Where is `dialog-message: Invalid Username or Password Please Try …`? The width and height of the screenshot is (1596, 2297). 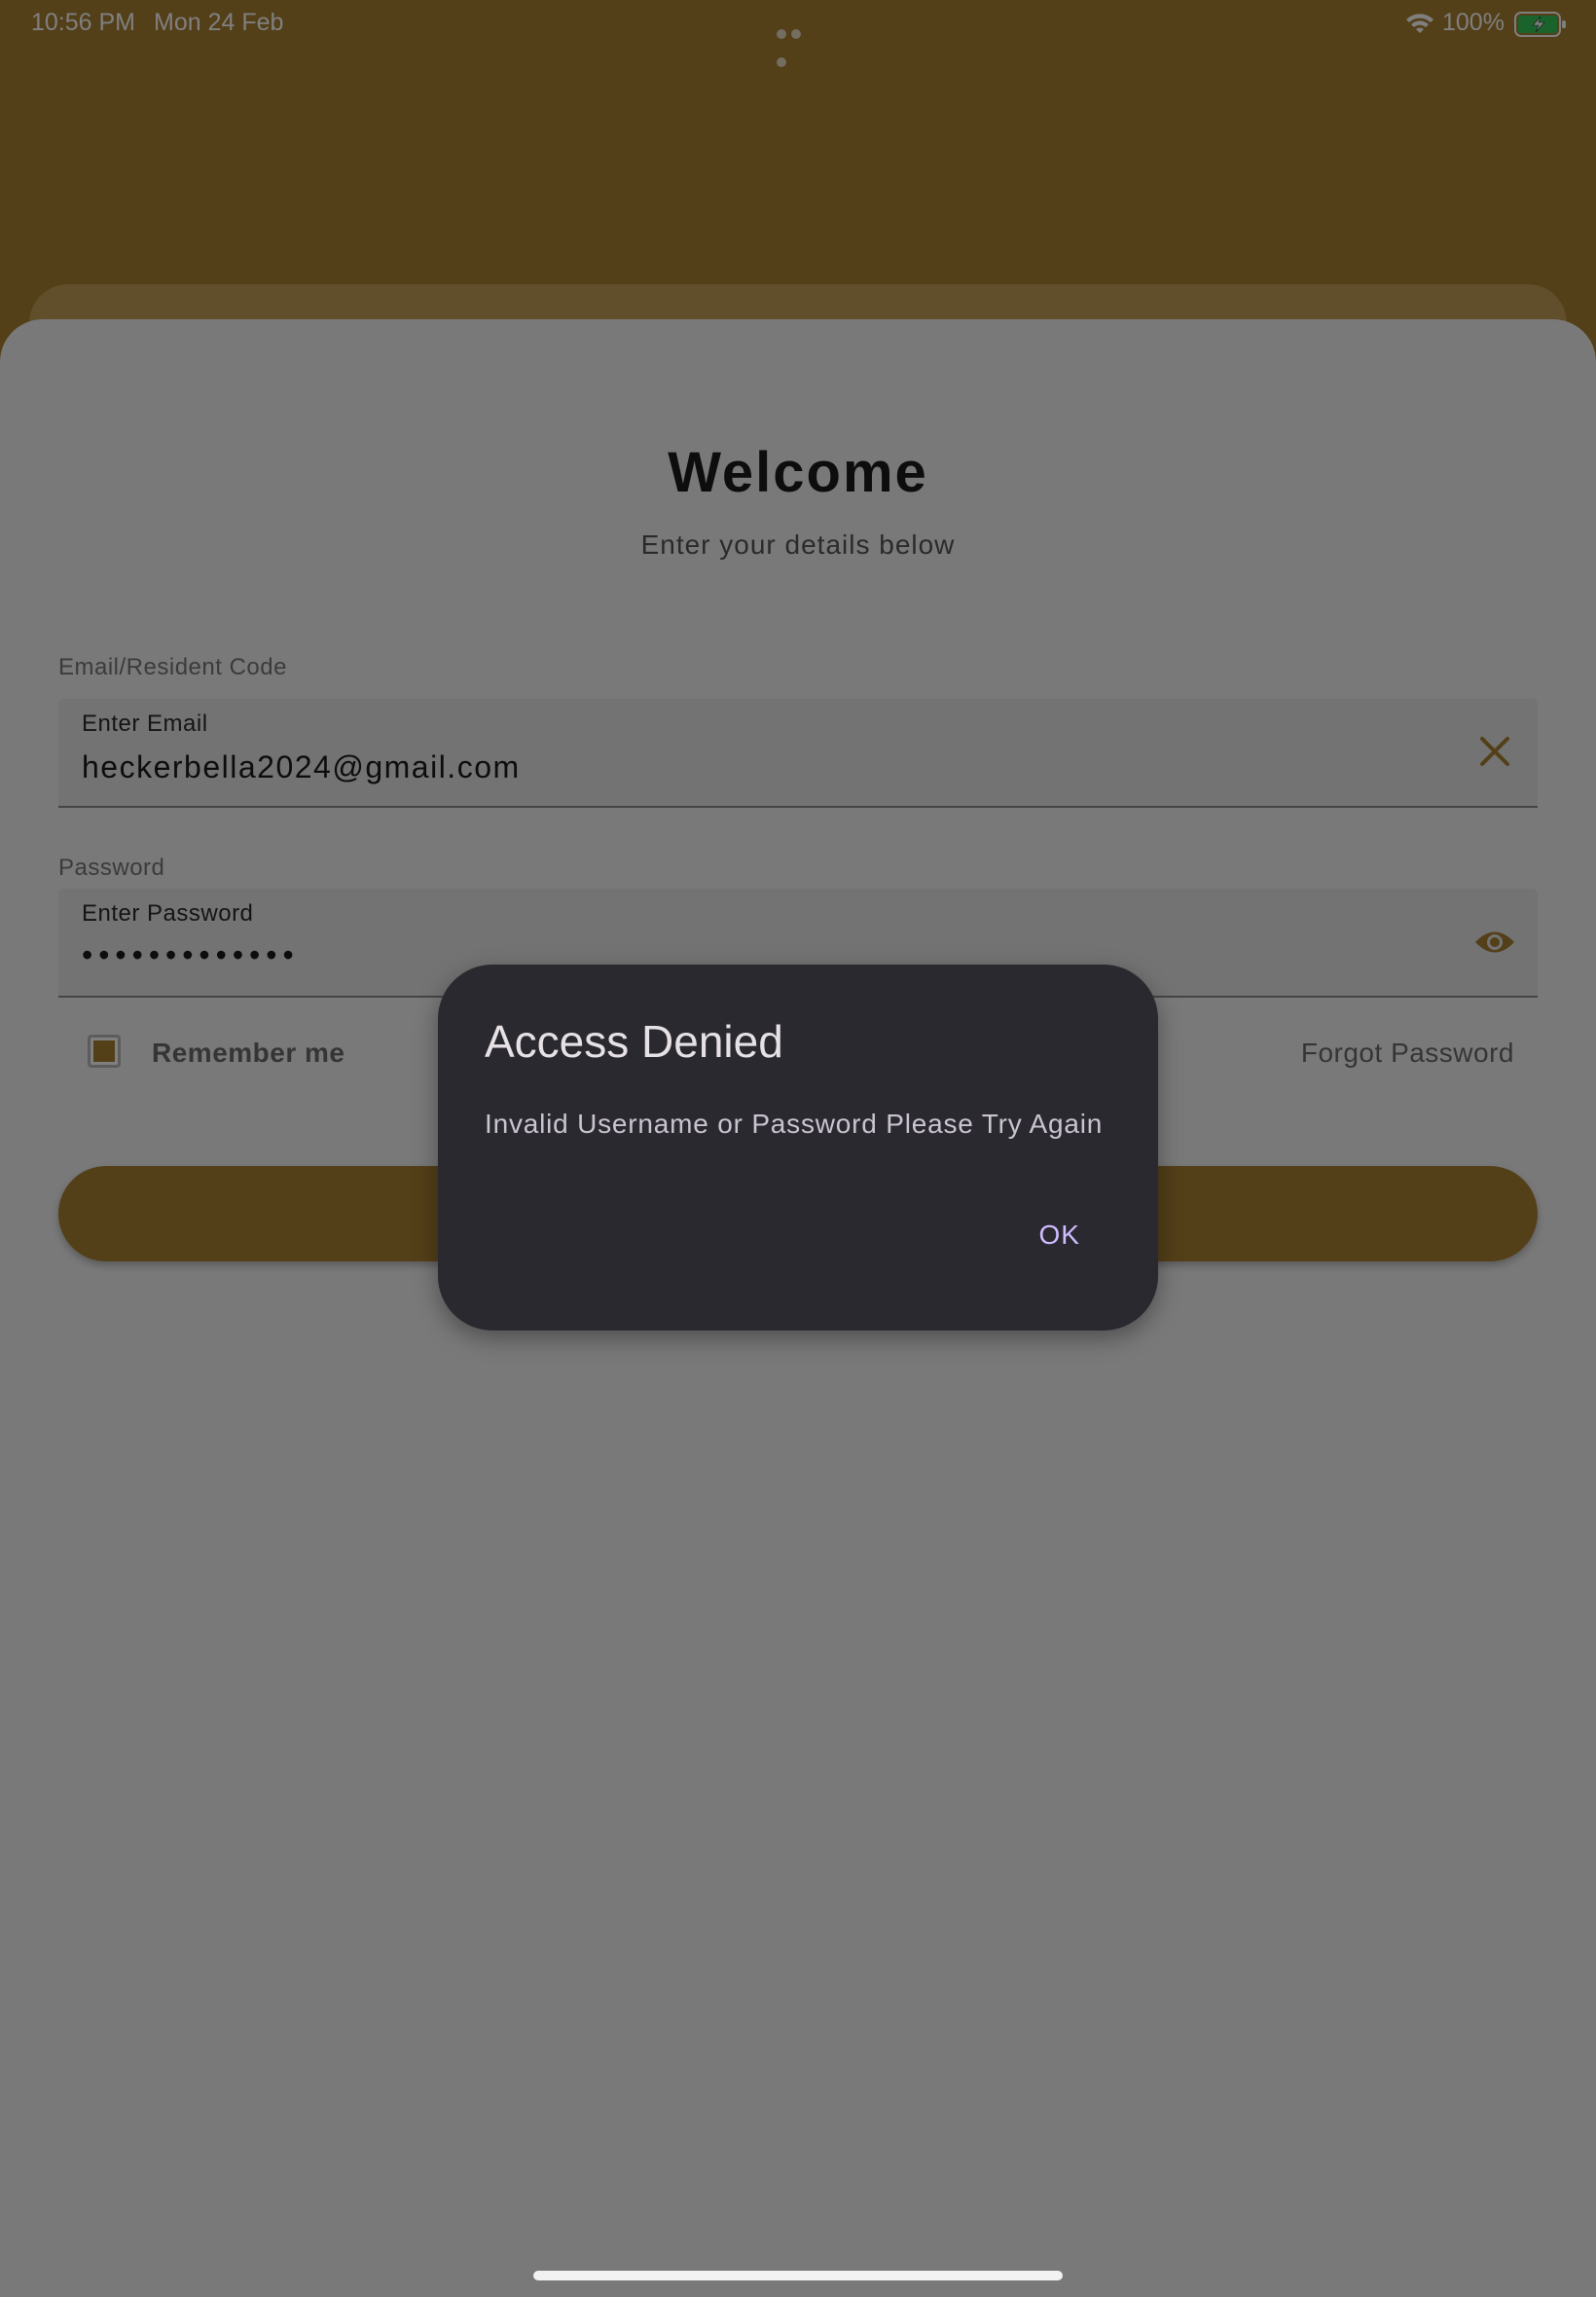 dialog-message: Invalid Username or Password Please Try … is located at coordinates (794, 1124).